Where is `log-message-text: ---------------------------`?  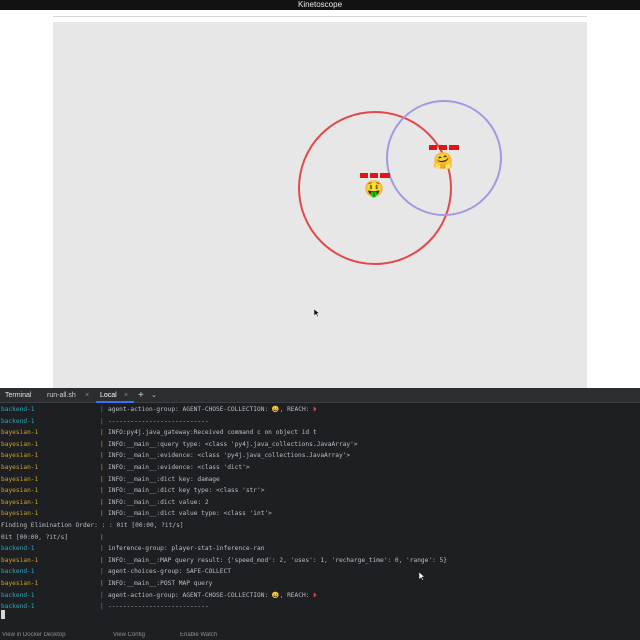 log-message-text: --------------------------- is located at coordinates (158, 607).